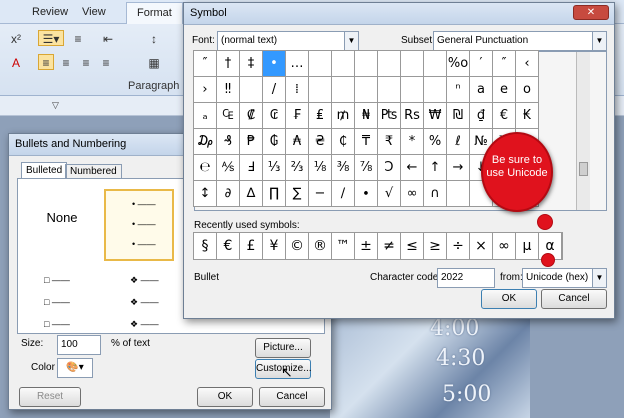  Describe the element at coordinates (154, 38) in the screenshot. I see `line-spacing-icon: ↕` at that location.